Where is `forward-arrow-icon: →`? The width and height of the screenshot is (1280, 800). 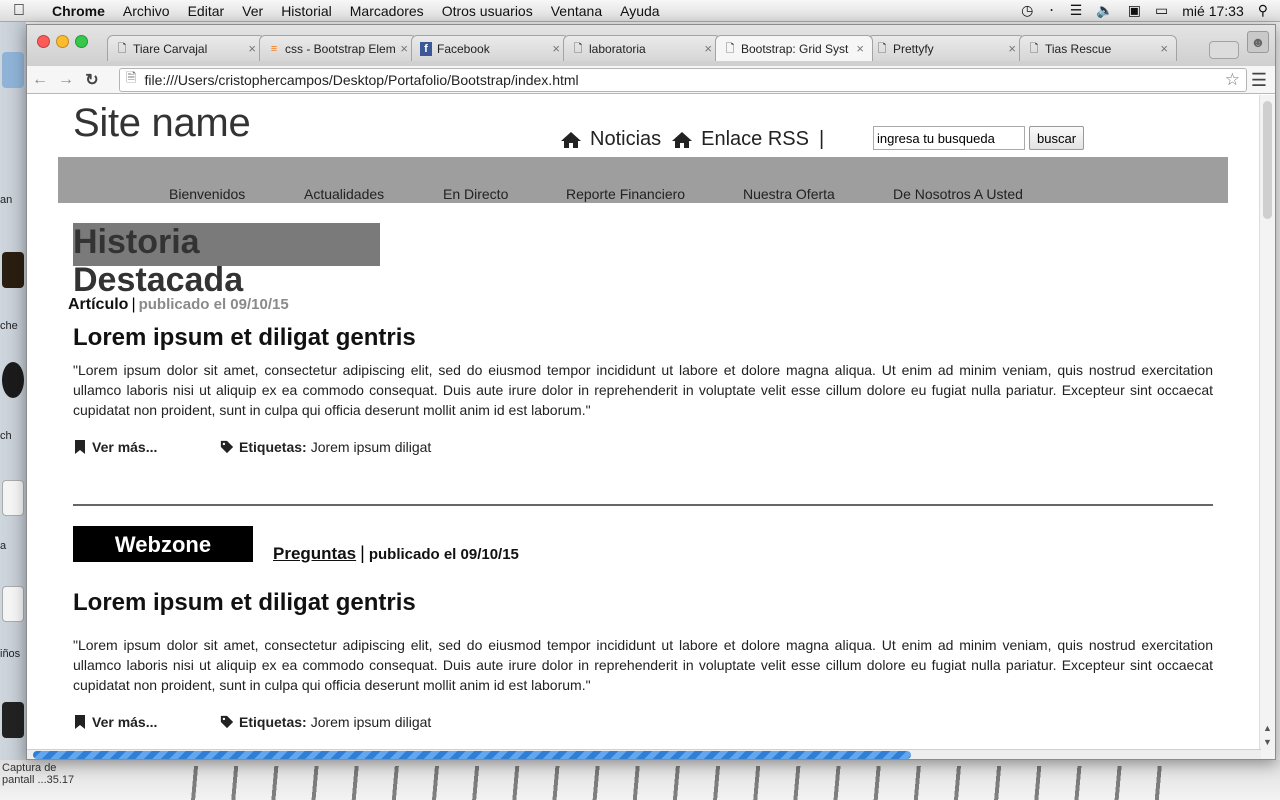
forward-arrow-icon: → is located at coordinates (66, 80).